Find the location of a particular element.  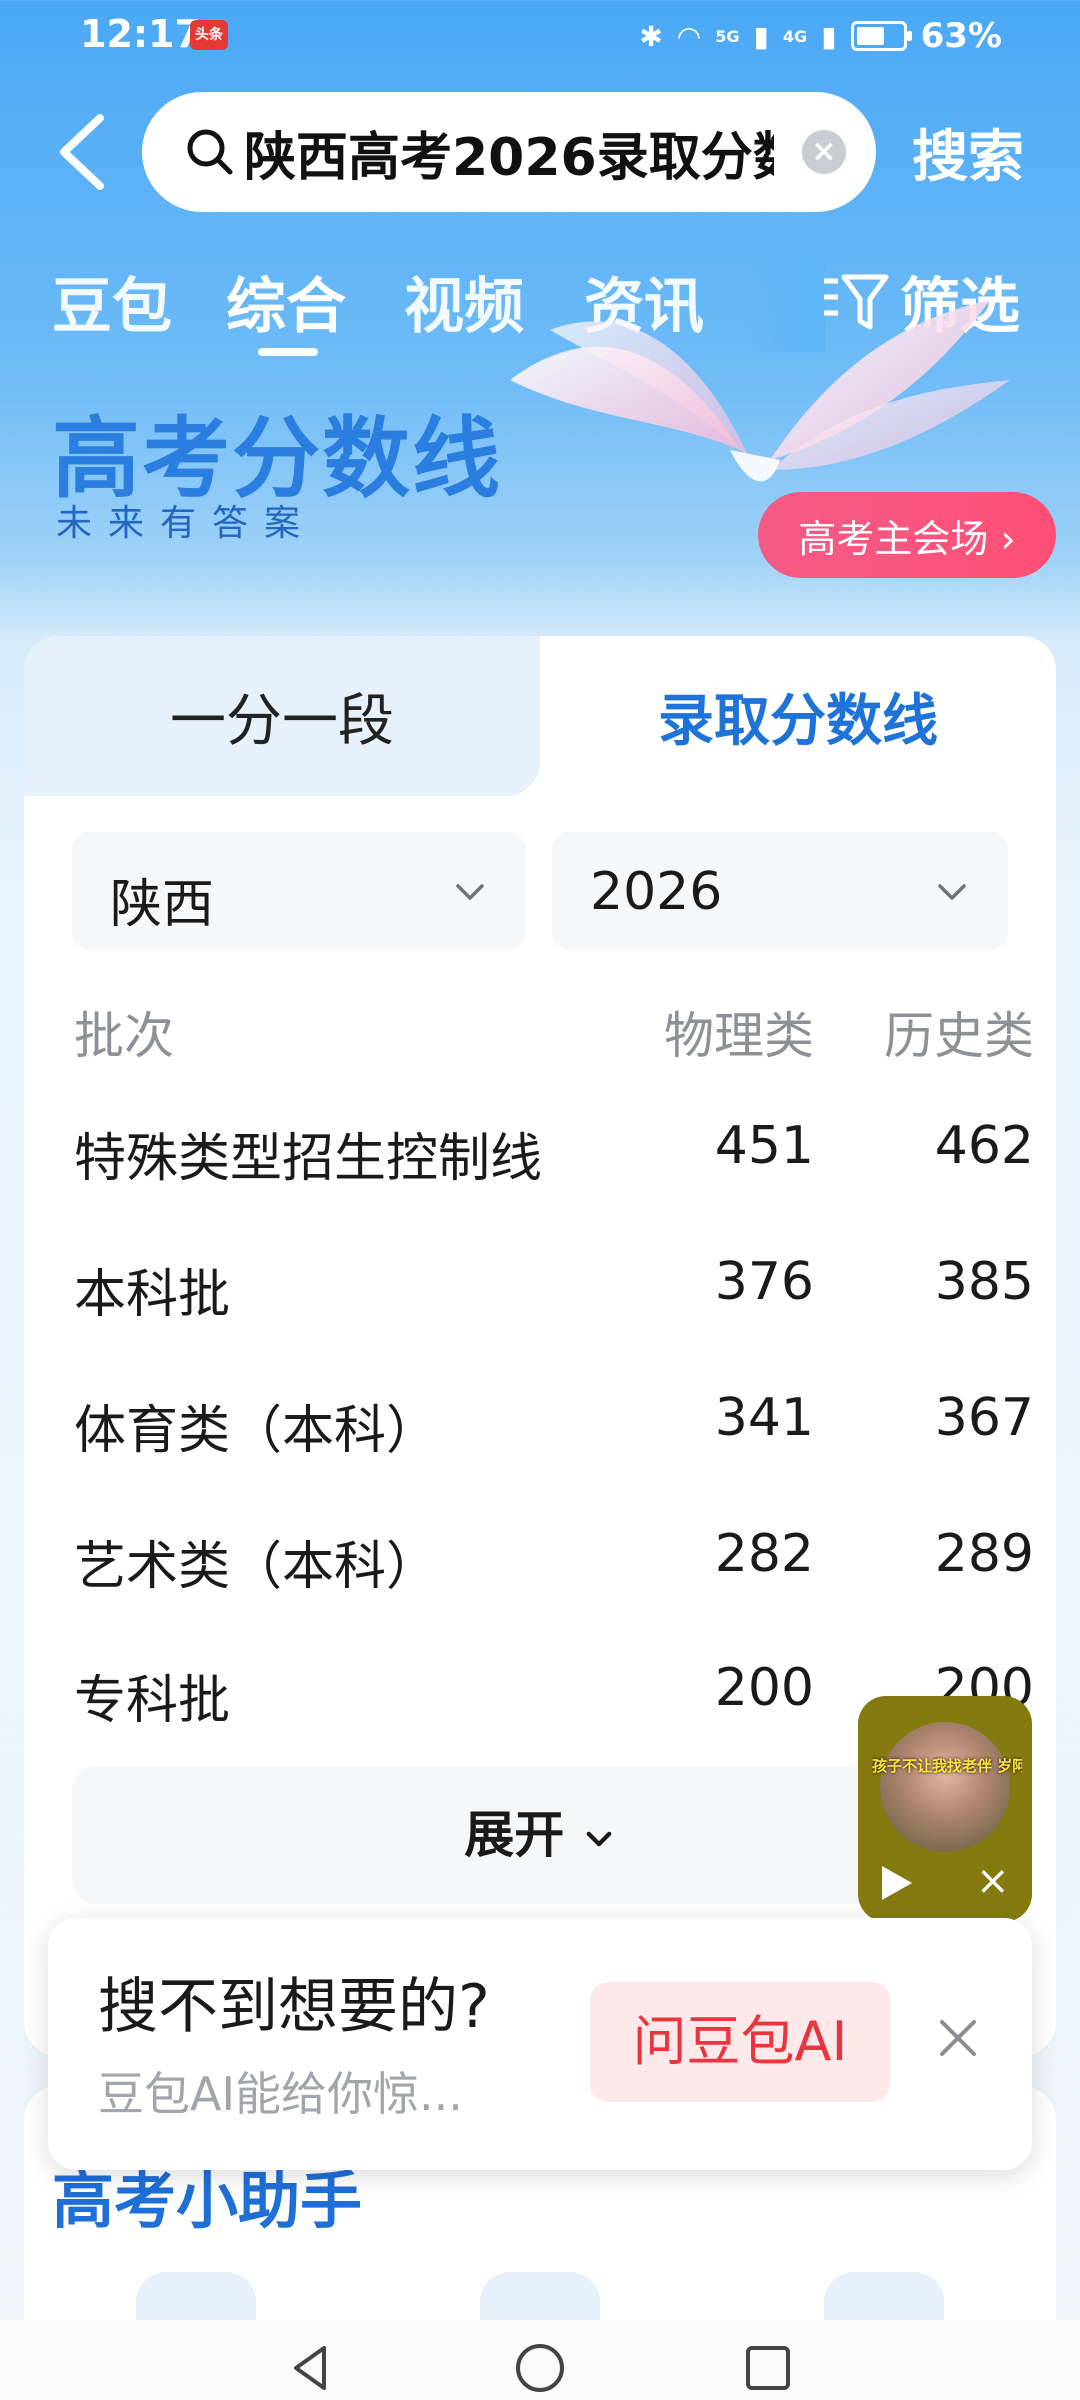

column-header-batch: 批次 is located at coordinates (124, 1036).